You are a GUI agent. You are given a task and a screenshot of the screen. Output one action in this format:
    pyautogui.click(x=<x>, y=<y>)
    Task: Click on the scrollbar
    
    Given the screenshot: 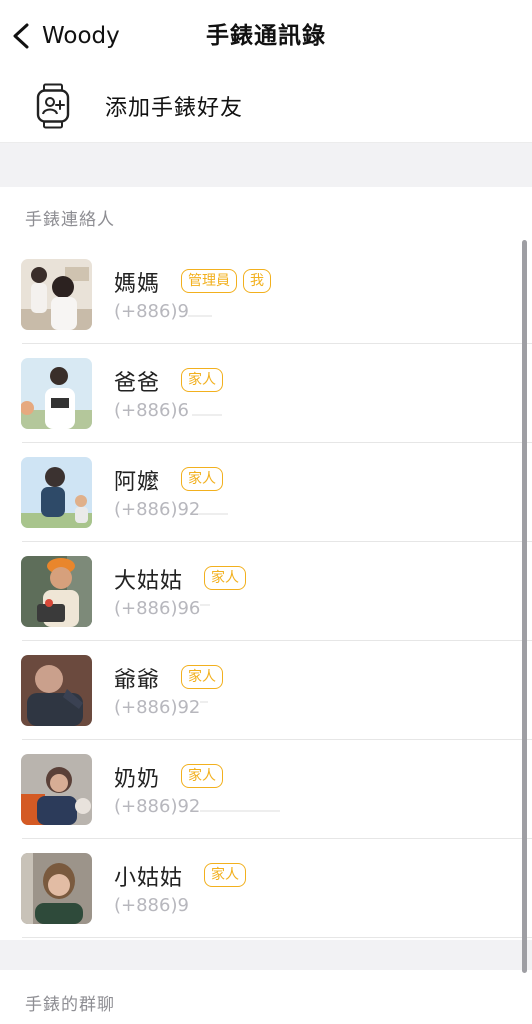 What is the action you would take?
    pyautogui.click(x=524, y=606)
    